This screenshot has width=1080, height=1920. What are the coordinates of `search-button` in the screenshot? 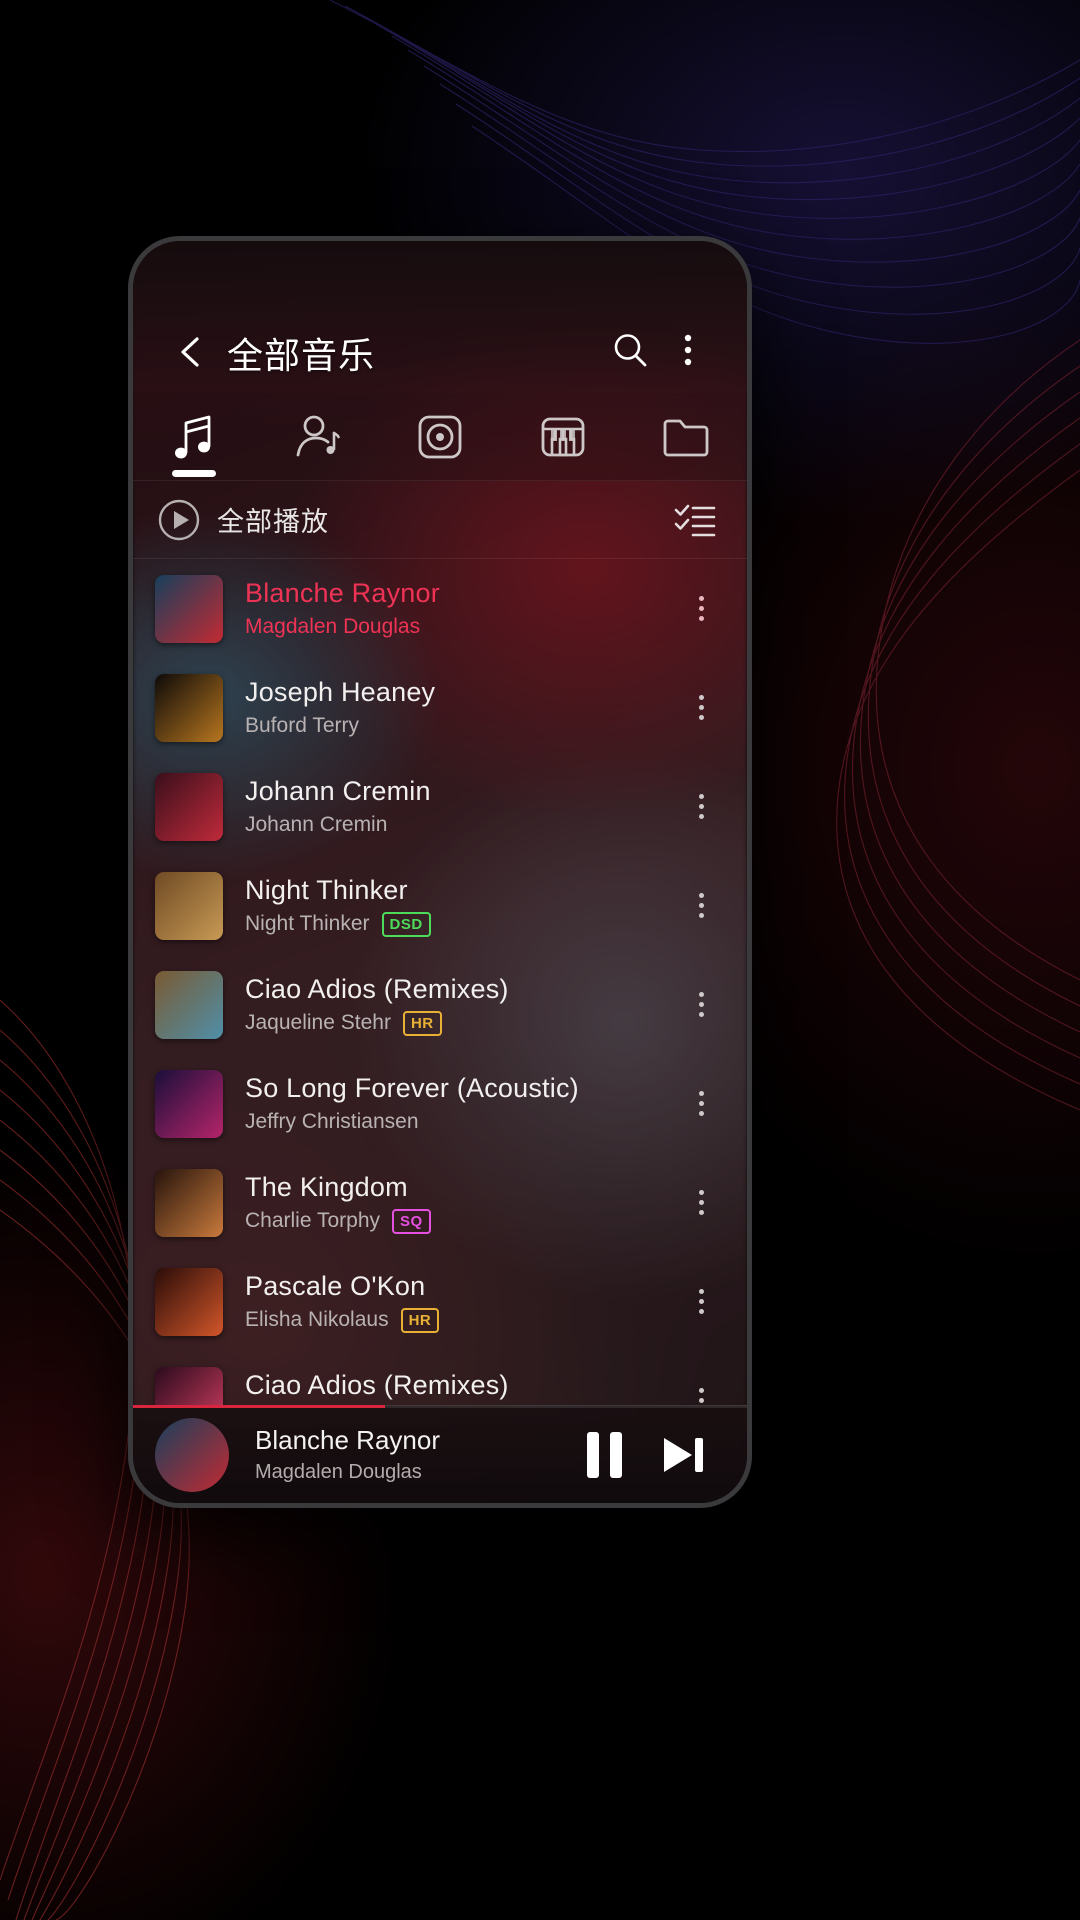 It's located at (630, 350).